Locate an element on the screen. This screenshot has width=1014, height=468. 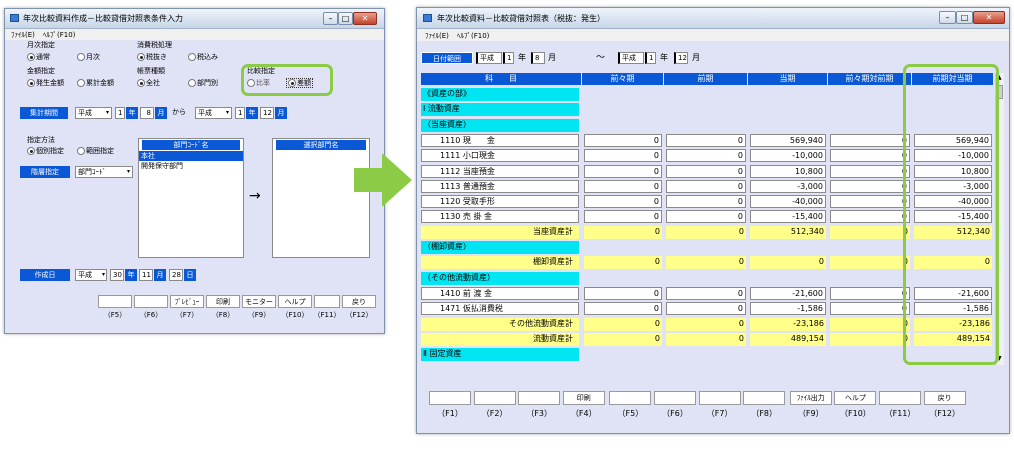
radio-by-dept: 部門別 is located at coordinates (203, 83).